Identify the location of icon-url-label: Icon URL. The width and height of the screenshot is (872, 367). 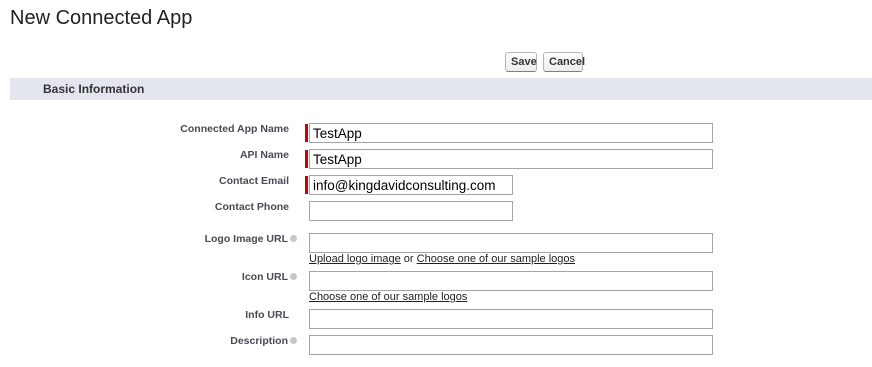
(269, 277).